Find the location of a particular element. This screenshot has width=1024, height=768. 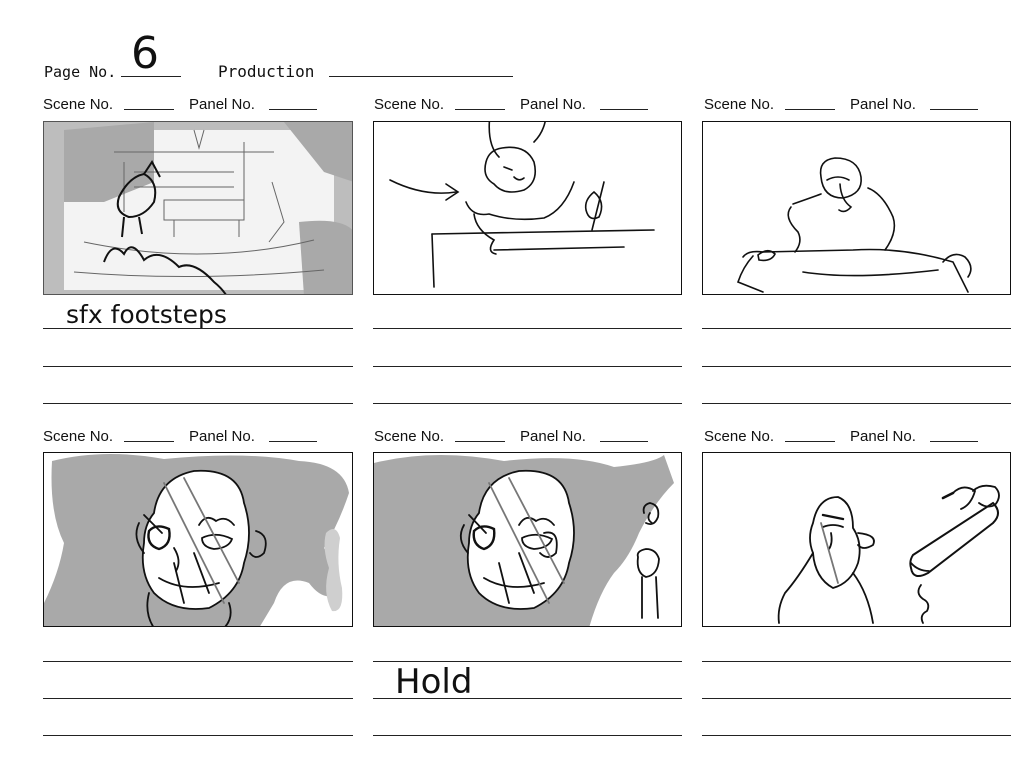

note-line-2a is located at coordinates (527, 328).